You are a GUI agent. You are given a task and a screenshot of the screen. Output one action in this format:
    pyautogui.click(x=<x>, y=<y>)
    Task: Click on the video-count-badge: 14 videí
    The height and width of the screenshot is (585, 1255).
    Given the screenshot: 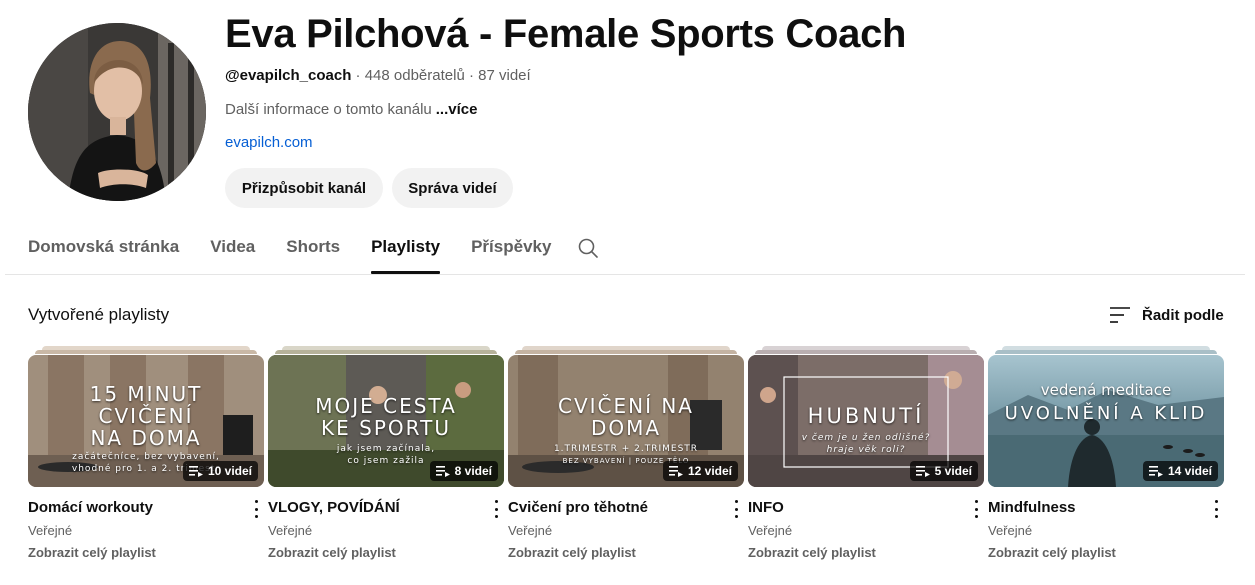 What is the action you would take?
    pyautogui.click(x=1180, y=471)
    